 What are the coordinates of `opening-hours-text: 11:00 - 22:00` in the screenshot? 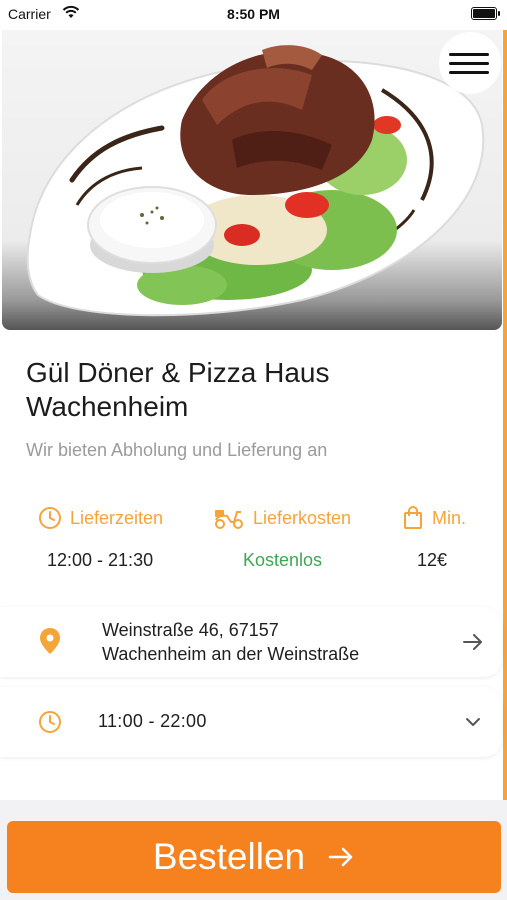 It's located at (152, 721).